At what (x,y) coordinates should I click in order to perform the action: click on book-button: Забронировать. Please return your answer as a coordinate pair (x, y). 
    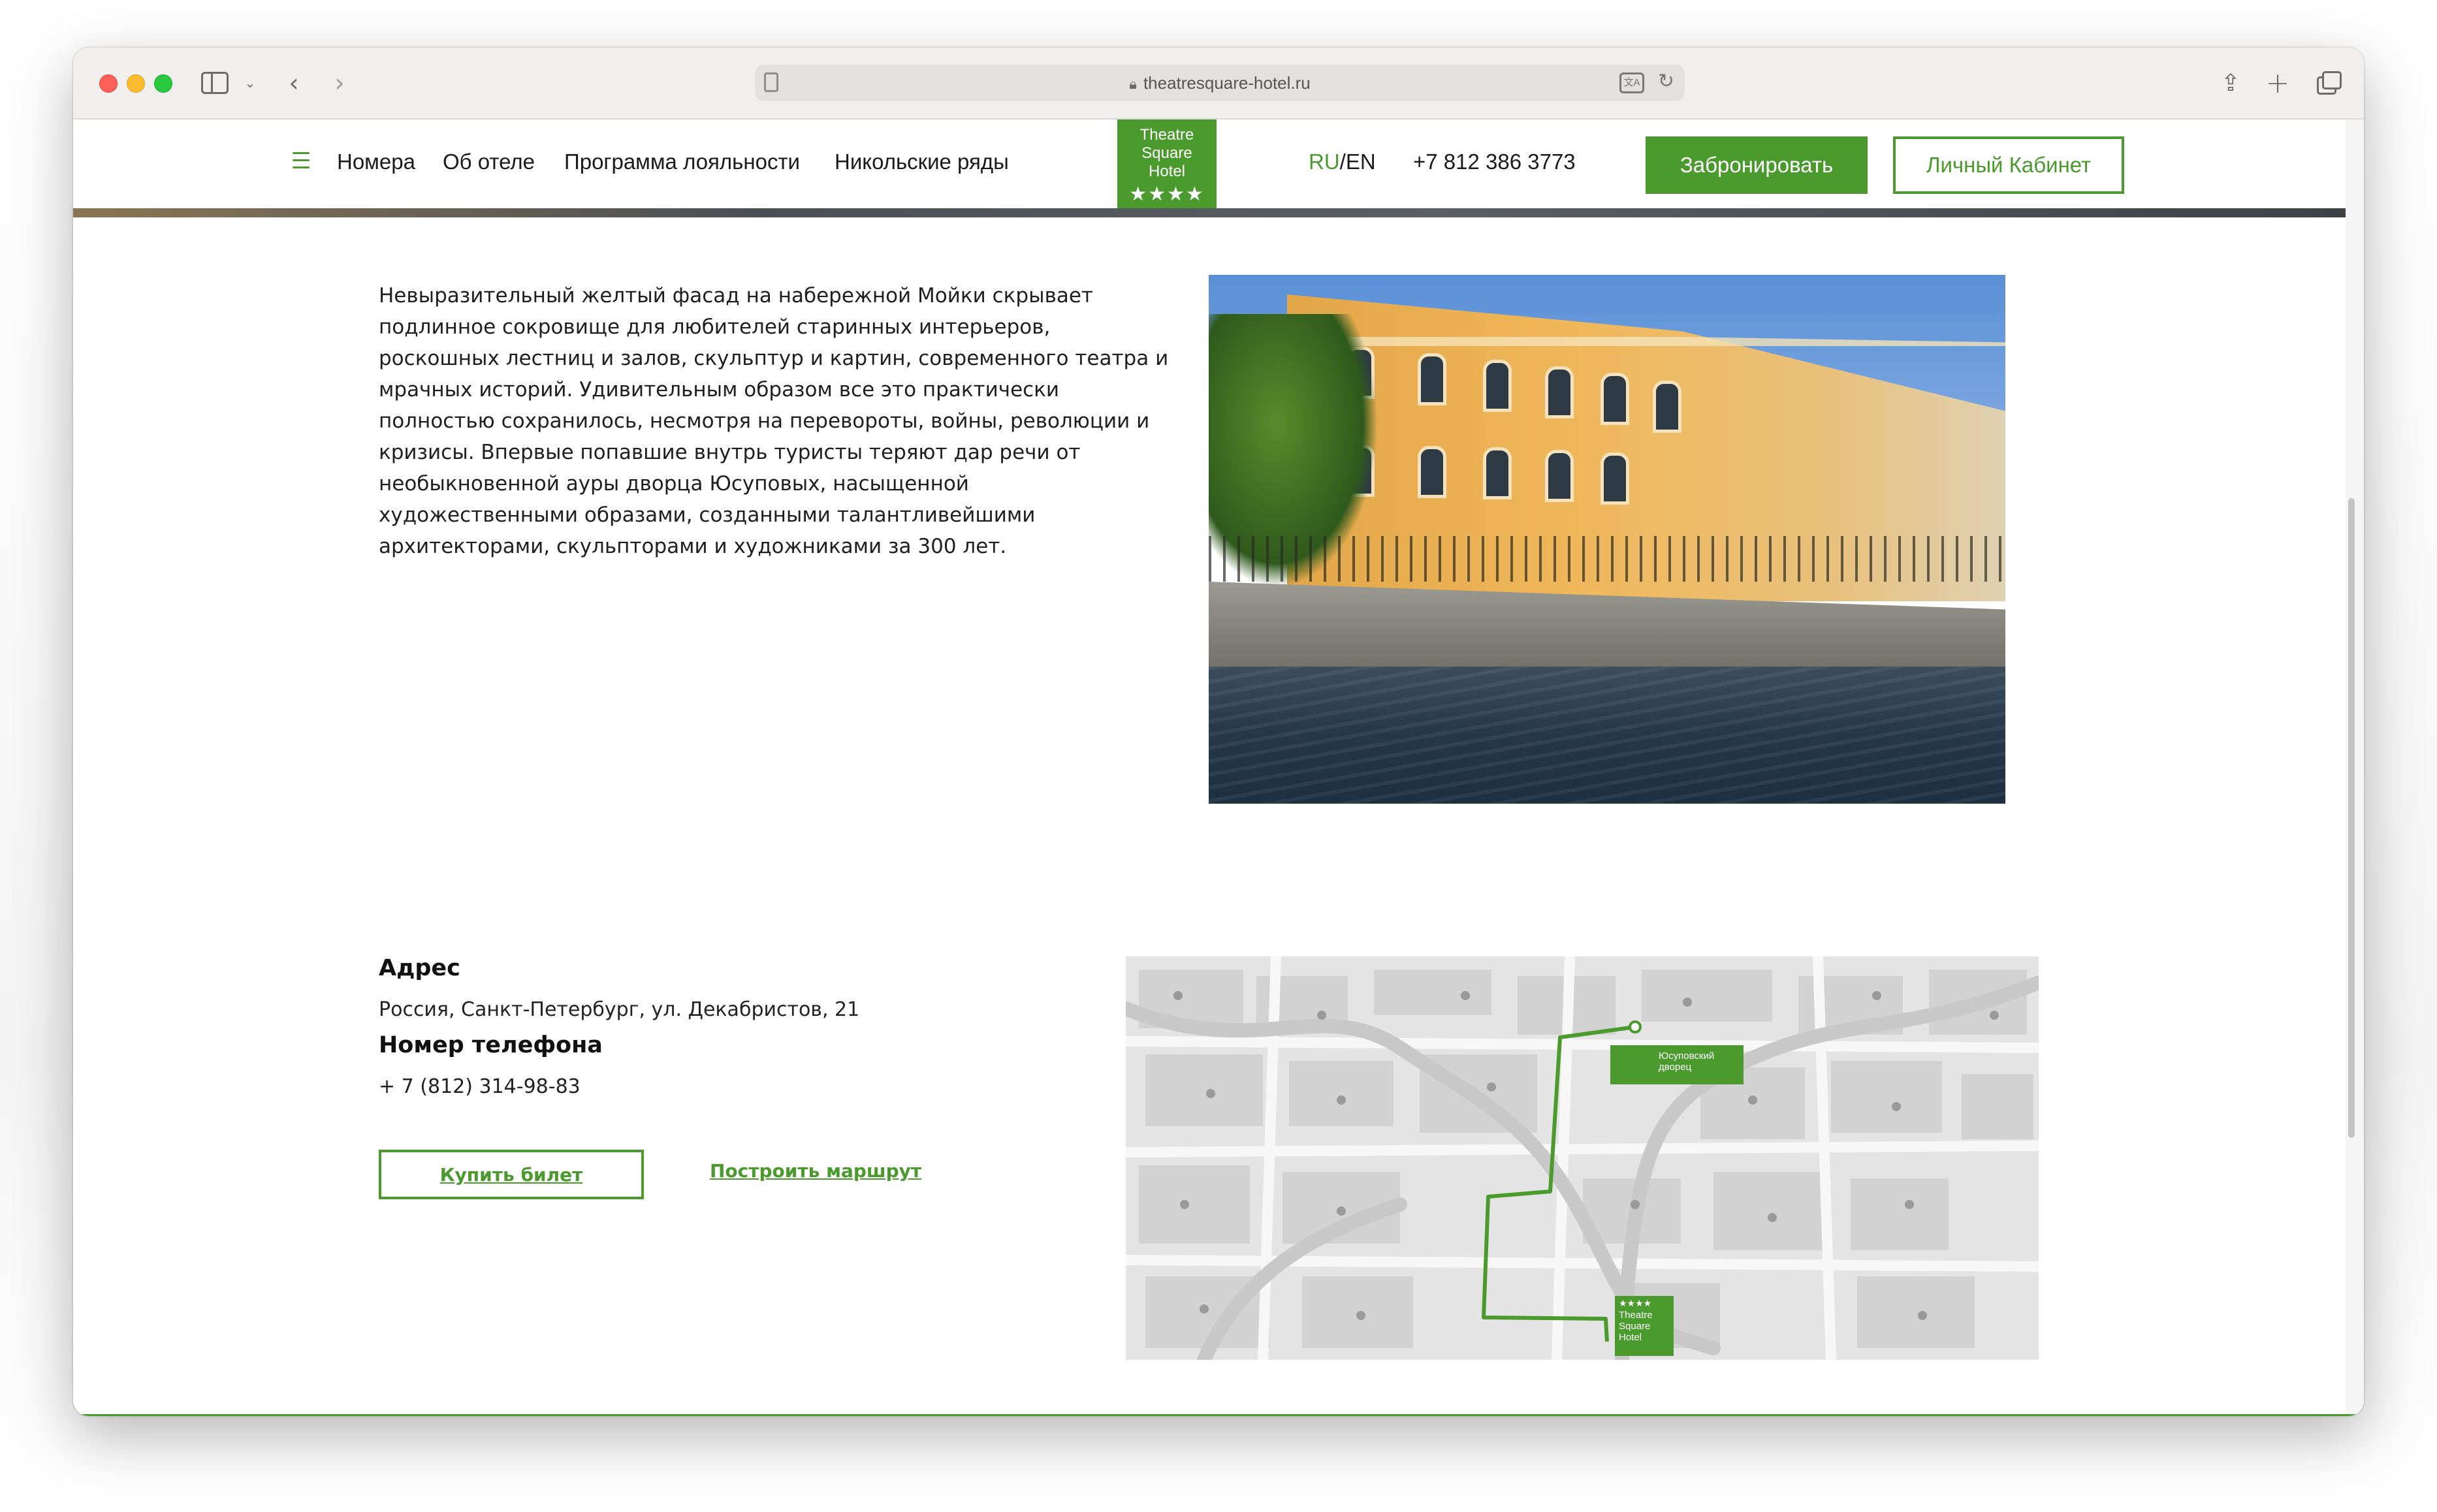
    Looking at the image, I should click on (1757, 165).